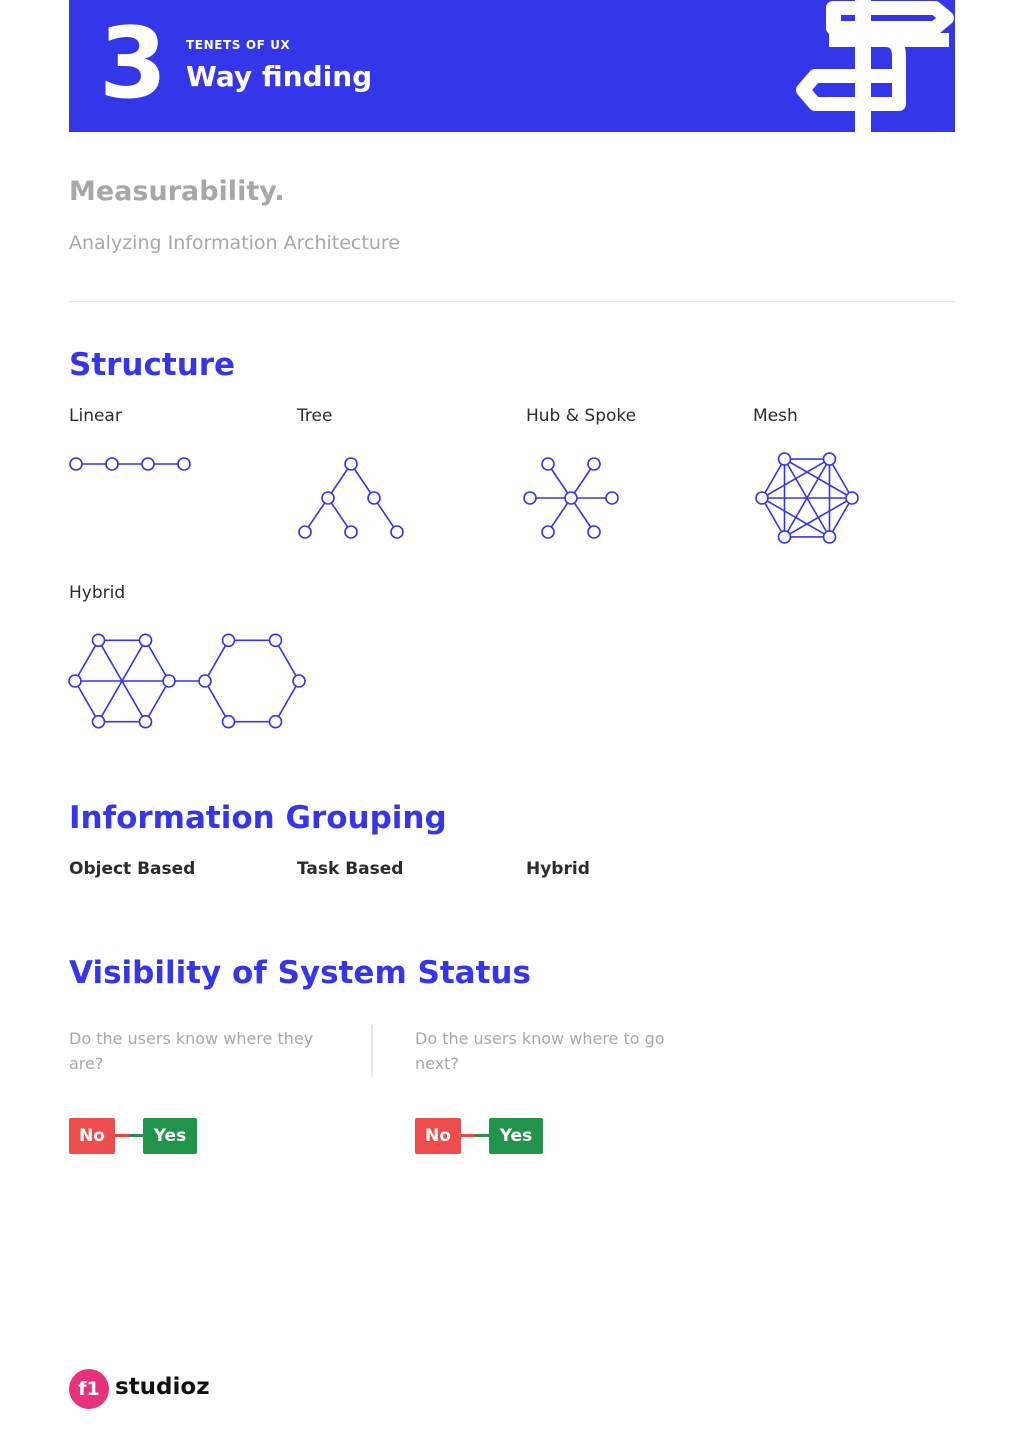  I want to click on logo-mark: f1, so click(89, 1389).